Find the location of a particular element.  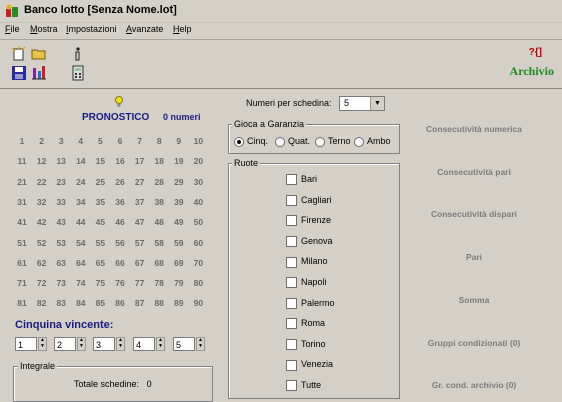

lotto-number: 39 is located at coordinates (179, 202).